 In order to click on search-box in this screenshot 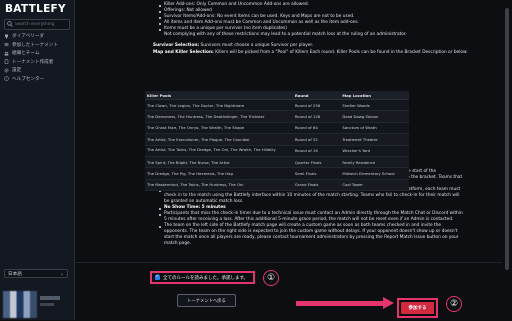, I will do `click(37, 24)`.